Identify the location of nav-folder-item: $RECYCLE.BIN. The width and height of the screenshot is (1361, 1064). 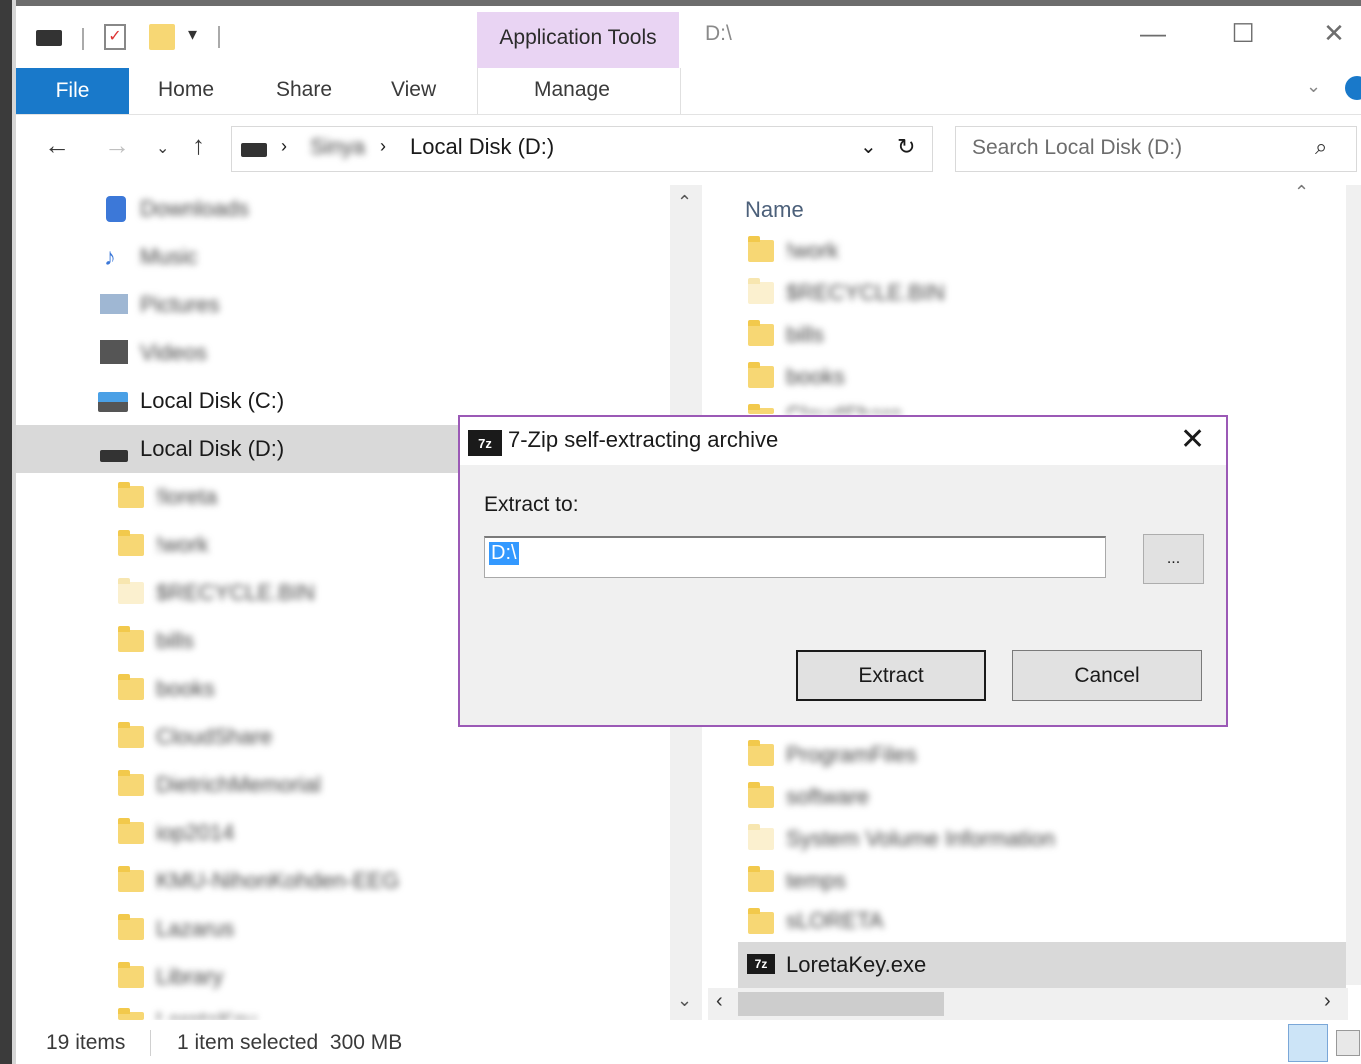
(235, 593).